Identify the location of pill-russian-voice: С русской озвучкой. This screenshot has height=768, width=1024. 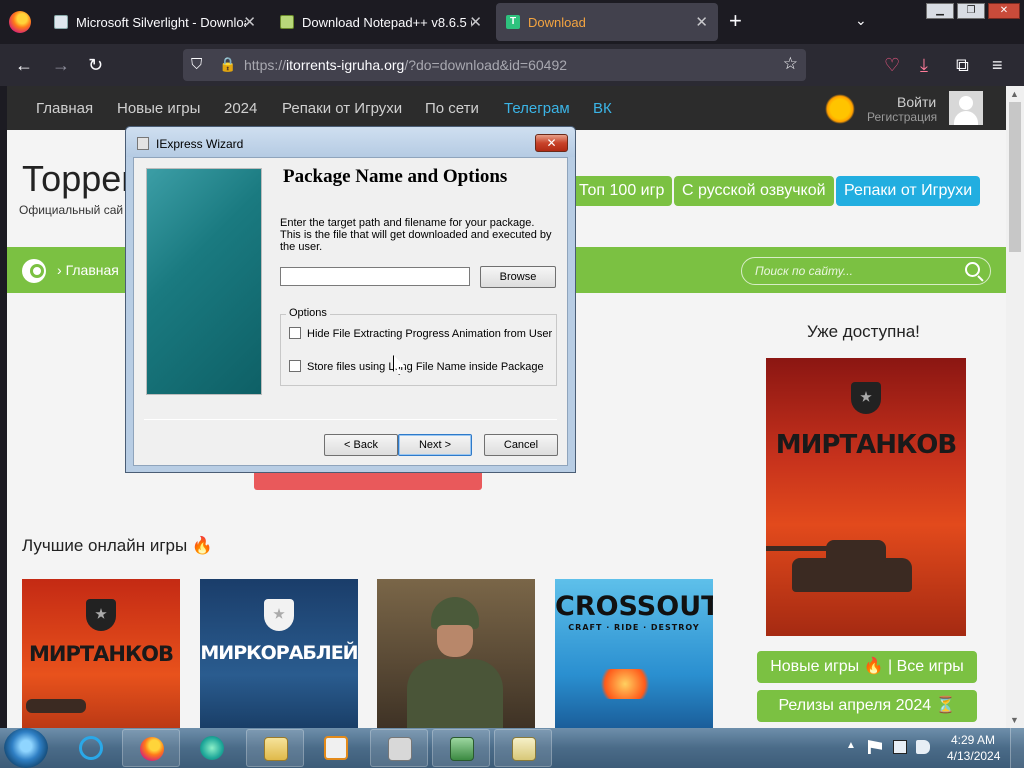
(754, 191).